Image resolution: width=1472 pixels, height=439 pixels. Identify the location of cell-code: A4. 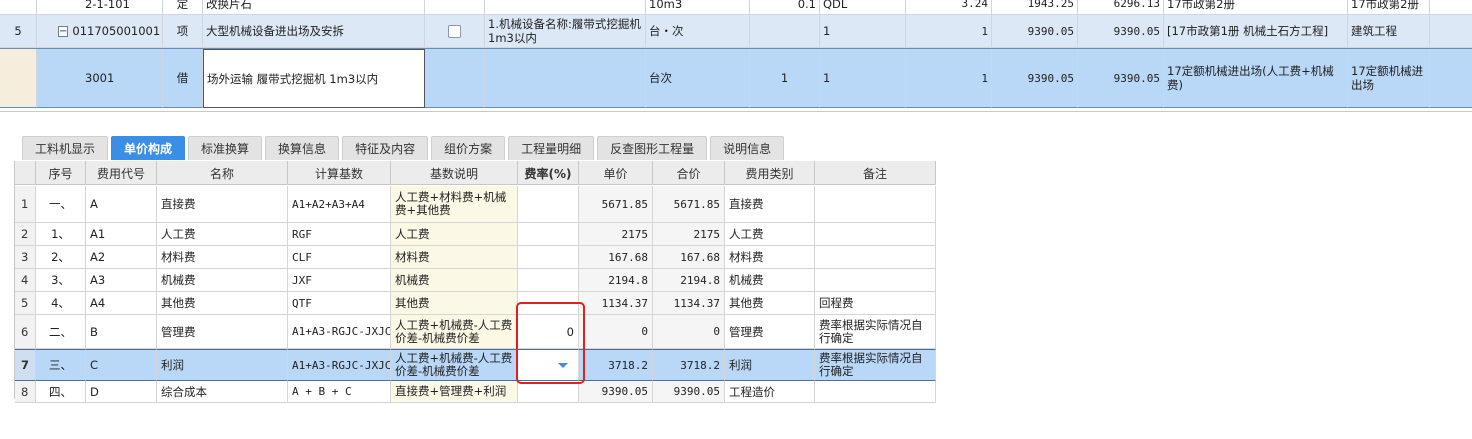
(121, 303).